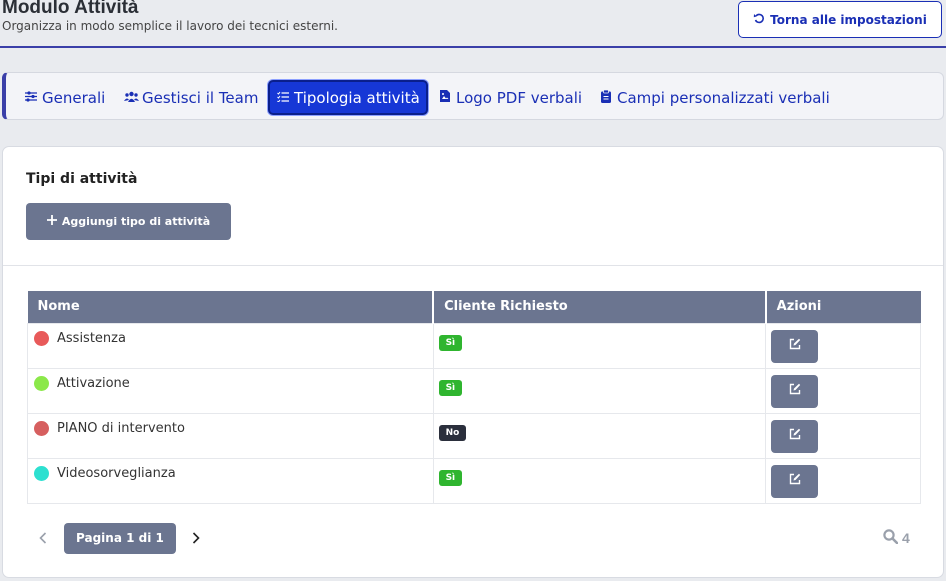 This screenshot has width=946, height=581. What do you see at coordinates (444, 97) in the screenshot?
I see `file-image-icon` at bounding box center [444, 97].